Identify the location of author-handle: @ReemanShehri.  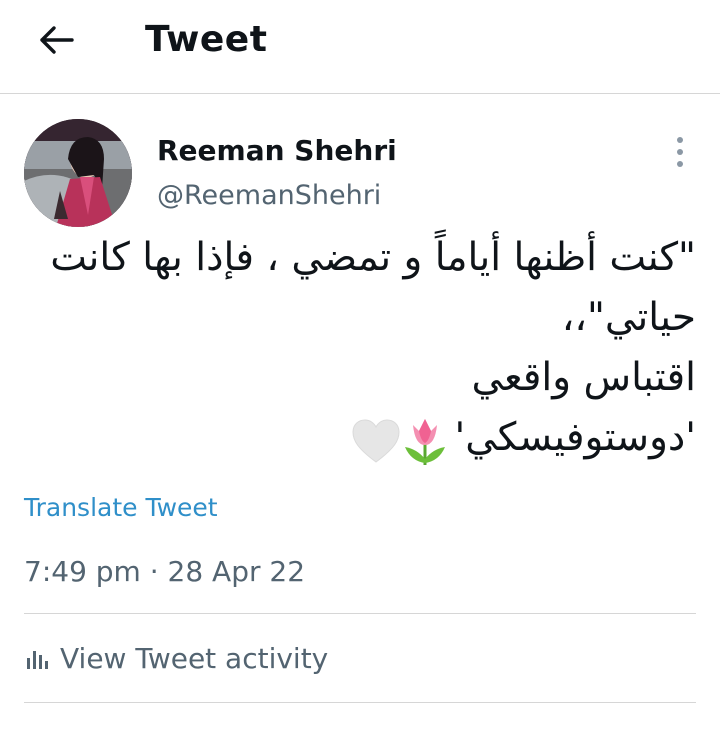
(269, 196).